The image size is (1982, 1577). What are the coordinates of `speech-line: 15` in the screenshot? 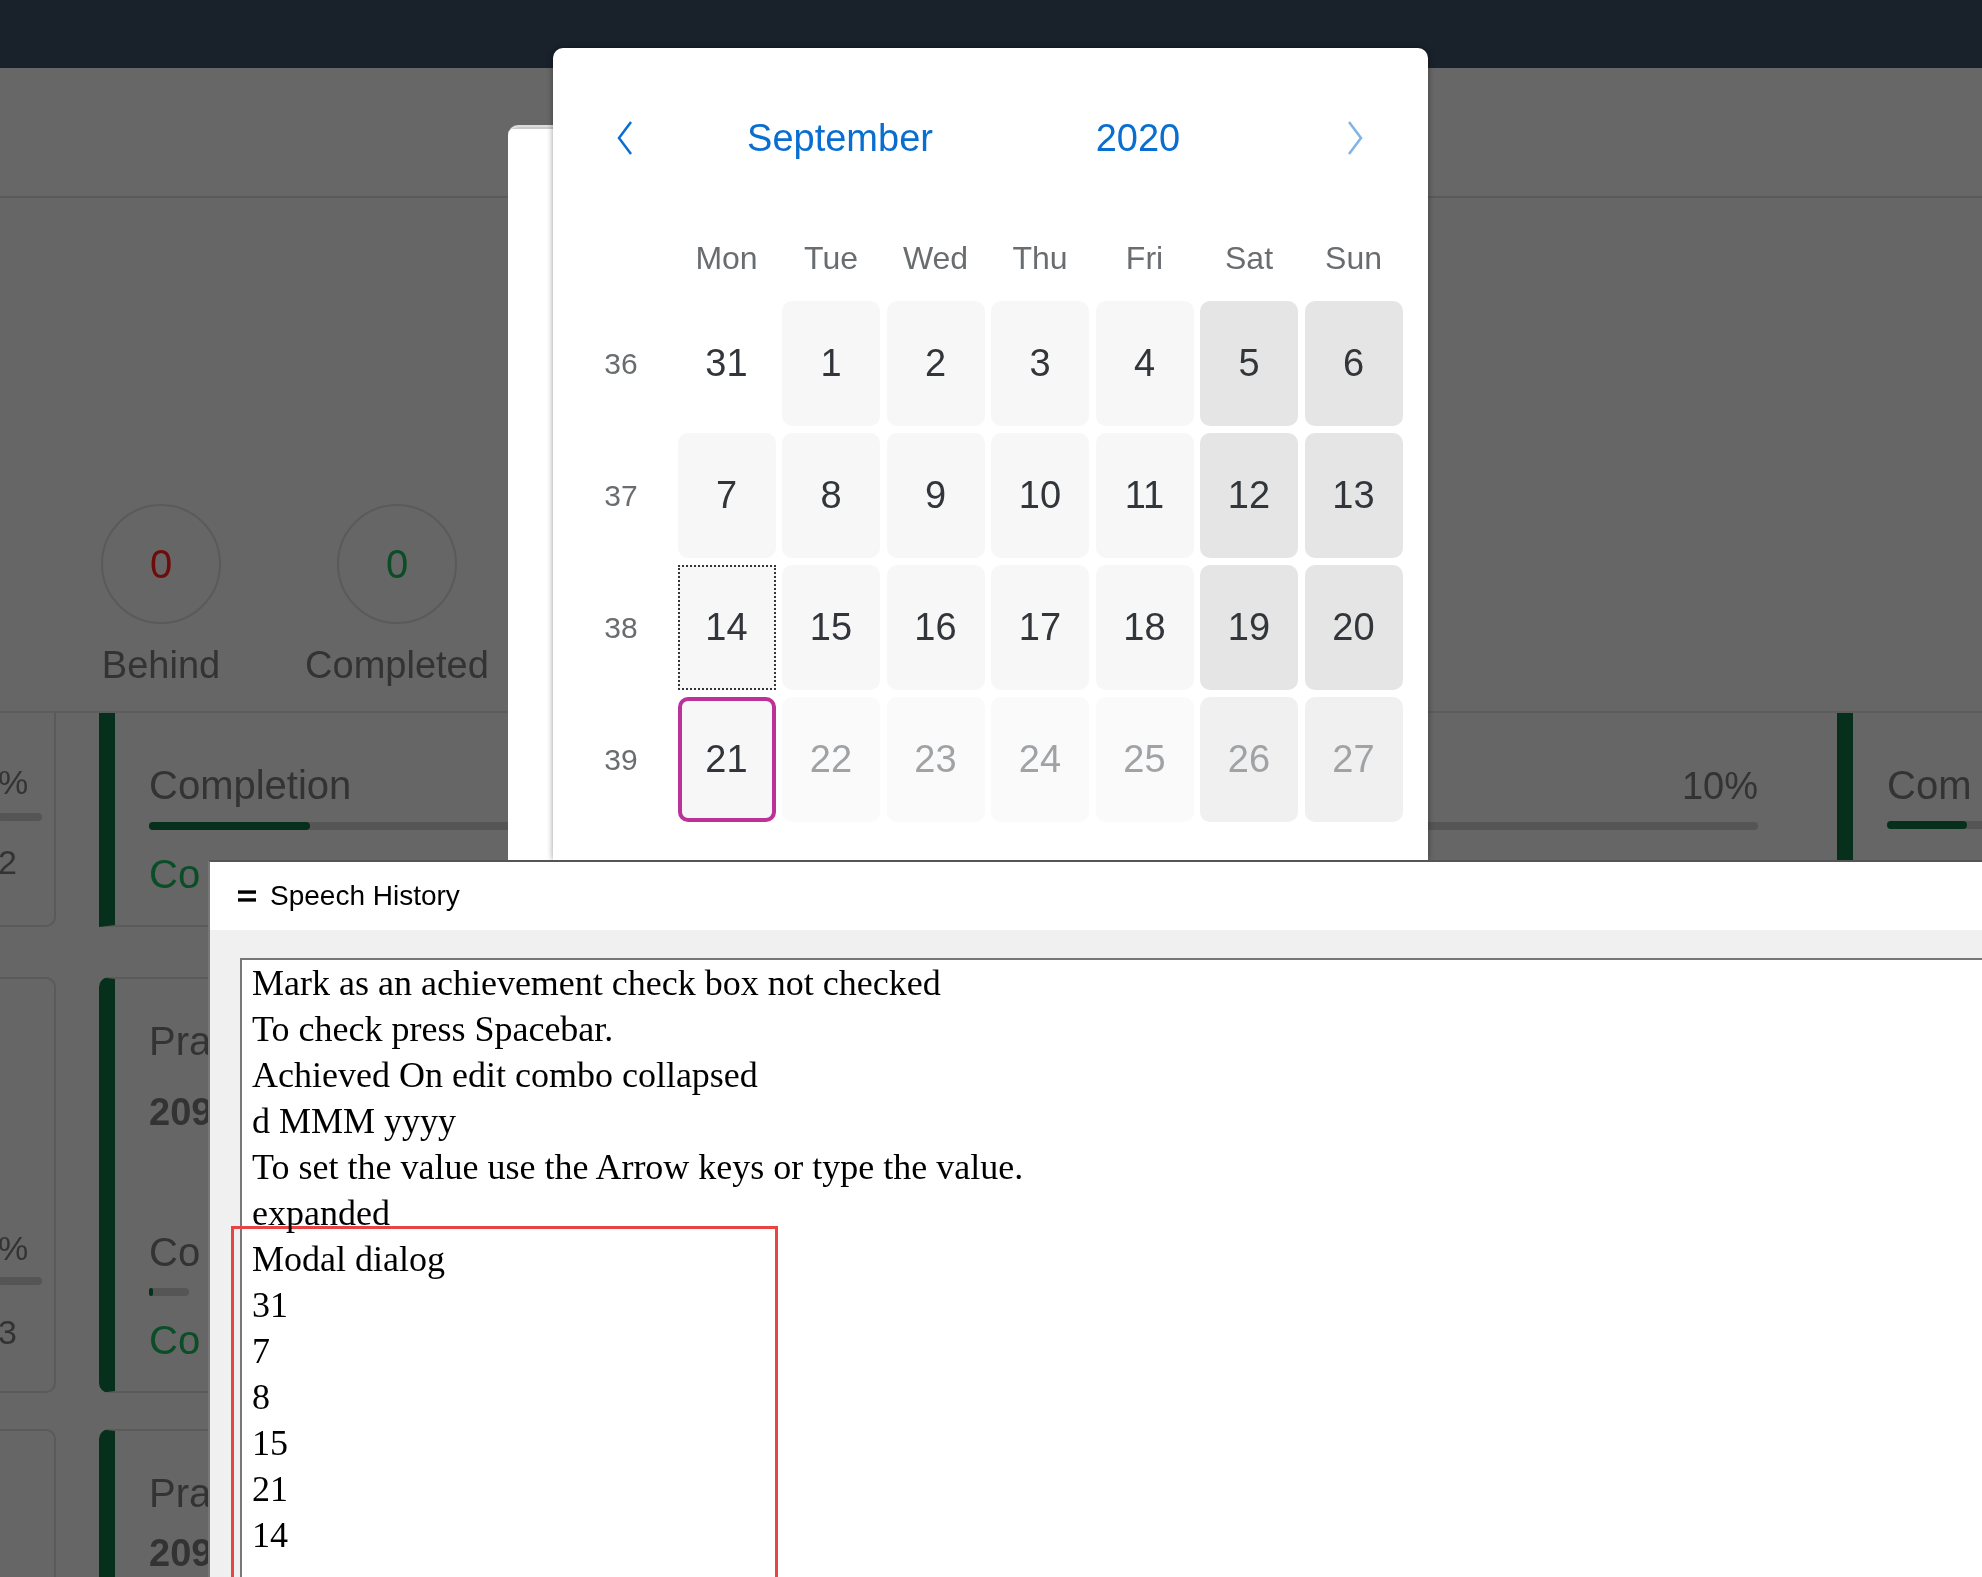 It's located at (270, 1443).